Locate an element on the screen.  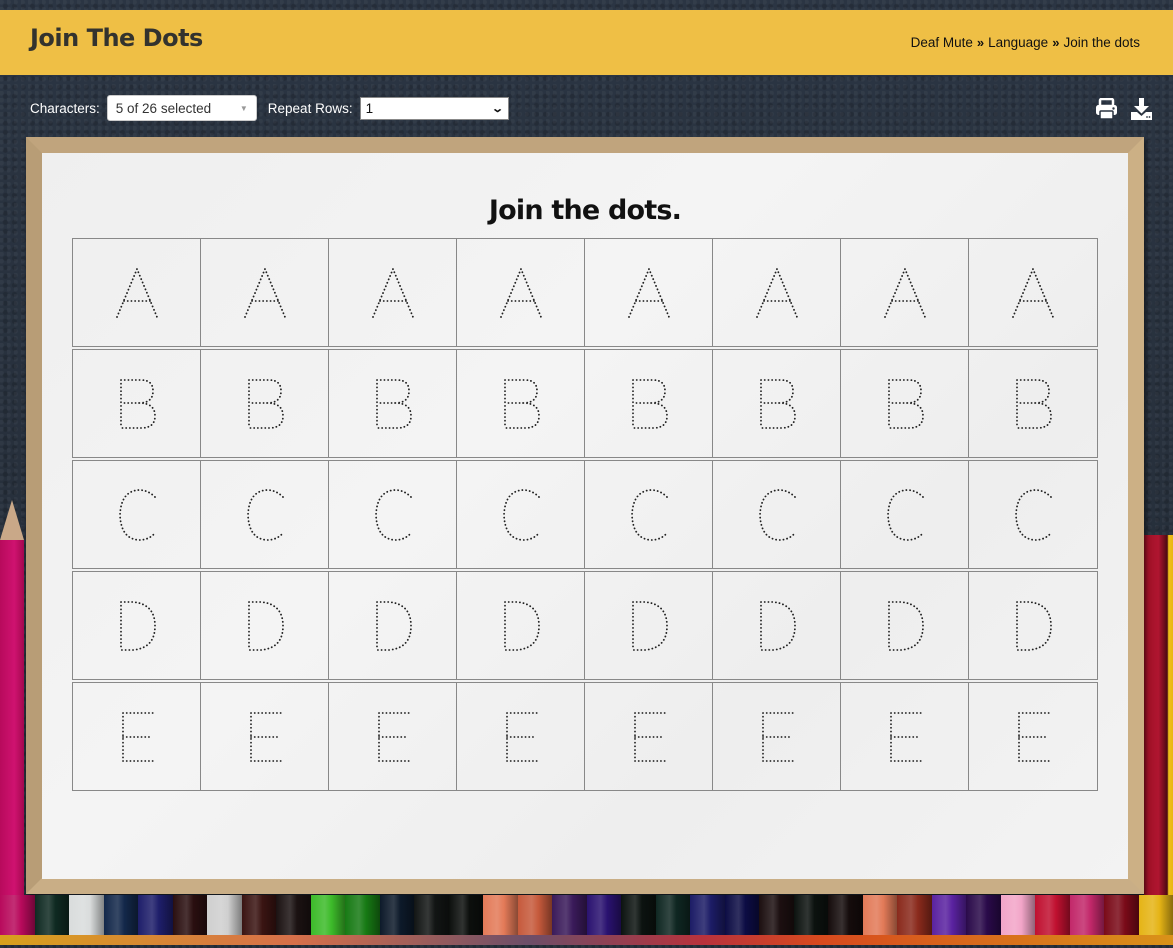
footer-gradient-bar is located at coordinates (586, 940).